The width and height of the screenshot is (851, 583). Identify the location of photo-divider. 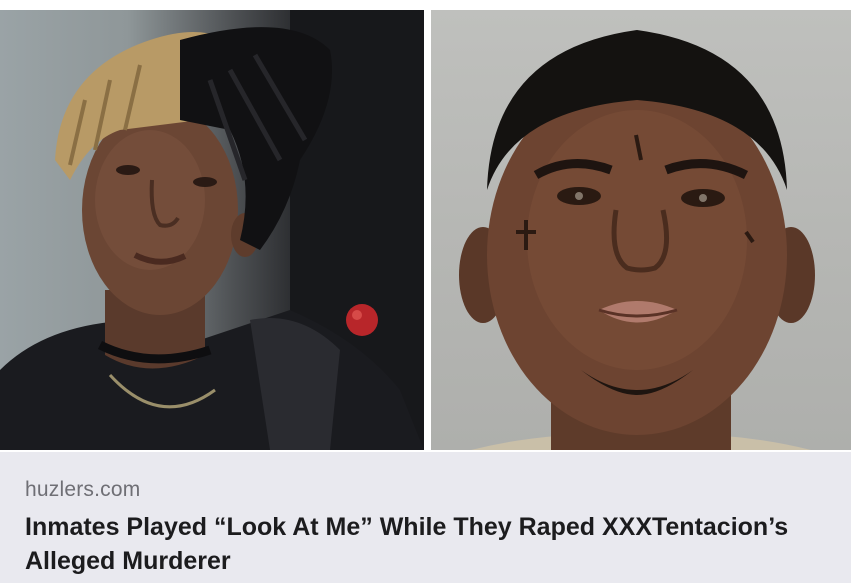
(427, 230).